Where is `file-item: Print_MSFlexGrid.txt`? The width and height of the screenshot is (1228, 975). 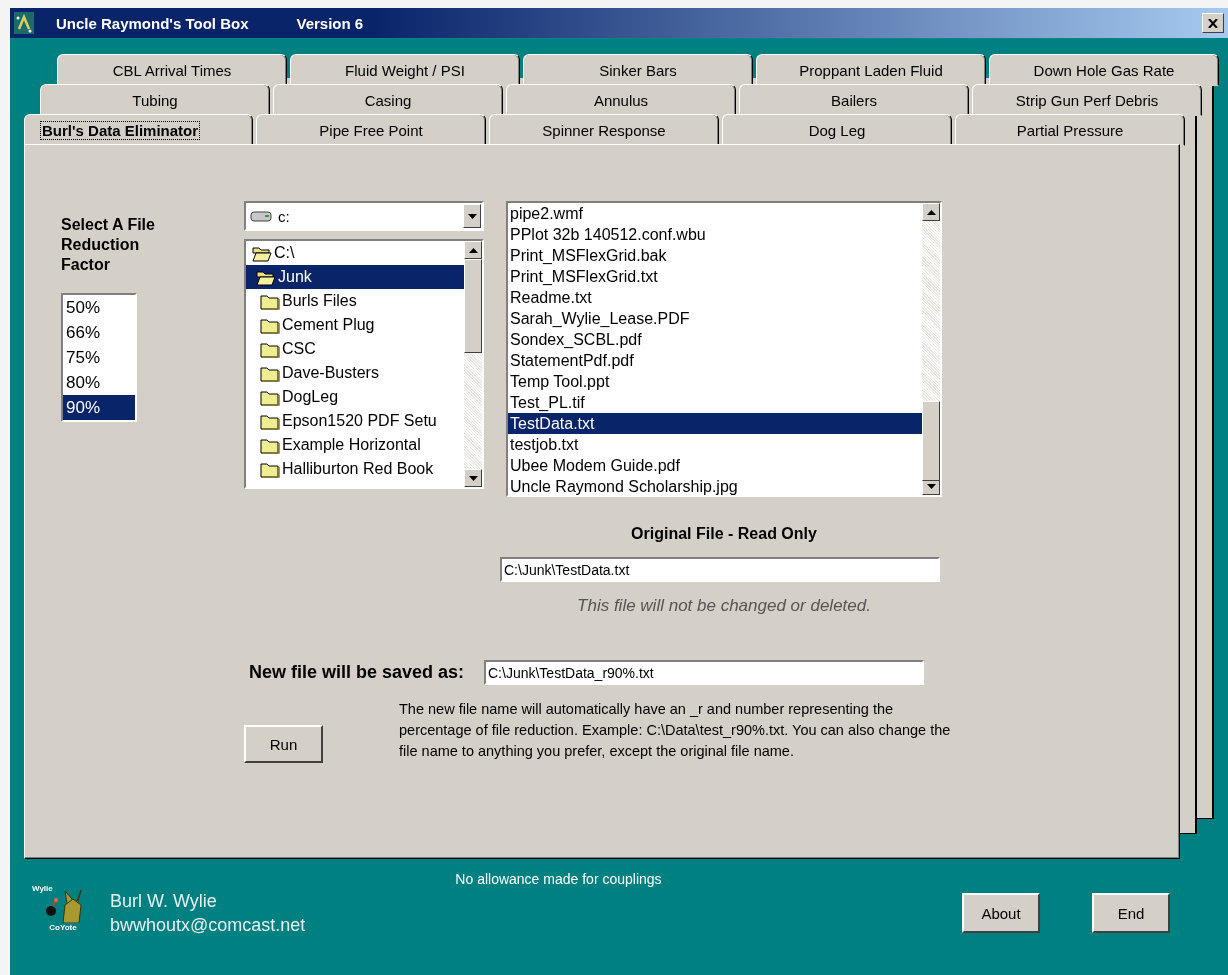
file-item: Print_MSFlexGrid.txt is located at coordinates (715, 276).